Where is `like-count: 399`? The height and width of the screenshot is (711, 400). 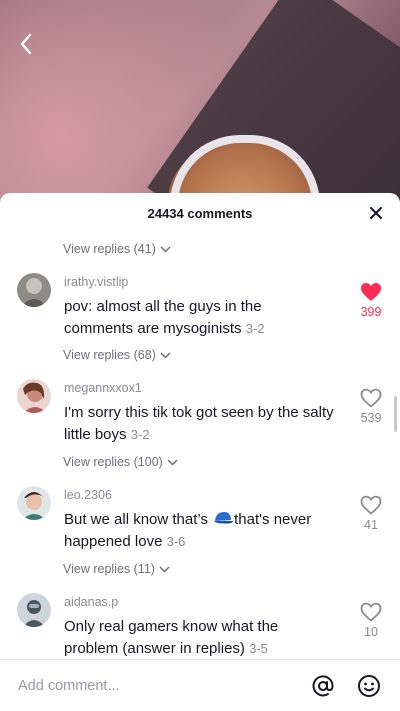 like-count: 399 is located at coordinates (371, 312).